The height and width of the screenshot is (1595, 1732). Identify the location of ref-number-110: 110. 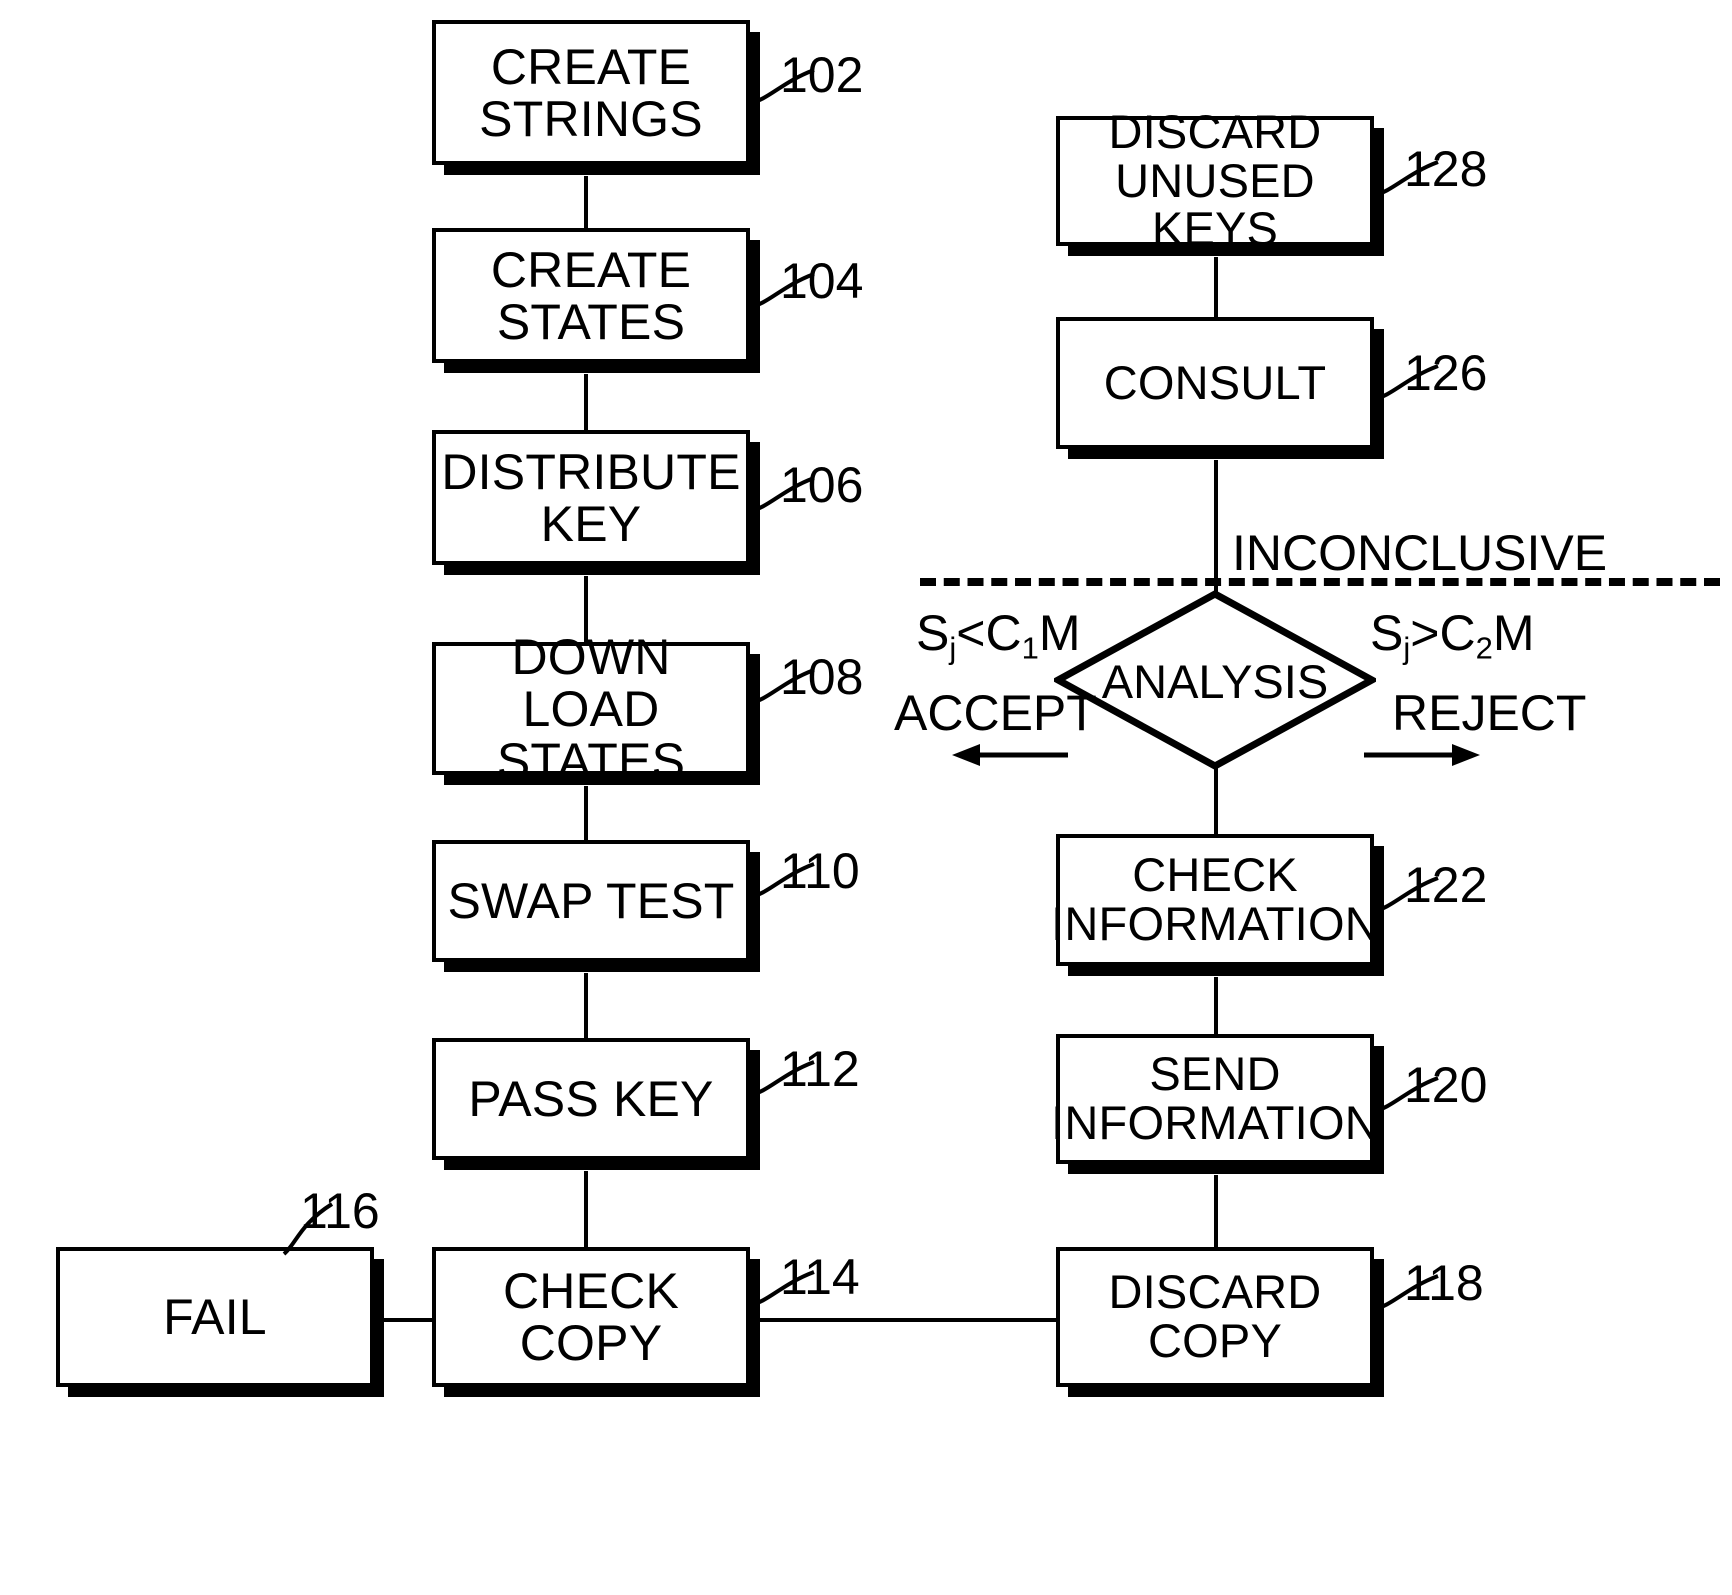
(820, 871).